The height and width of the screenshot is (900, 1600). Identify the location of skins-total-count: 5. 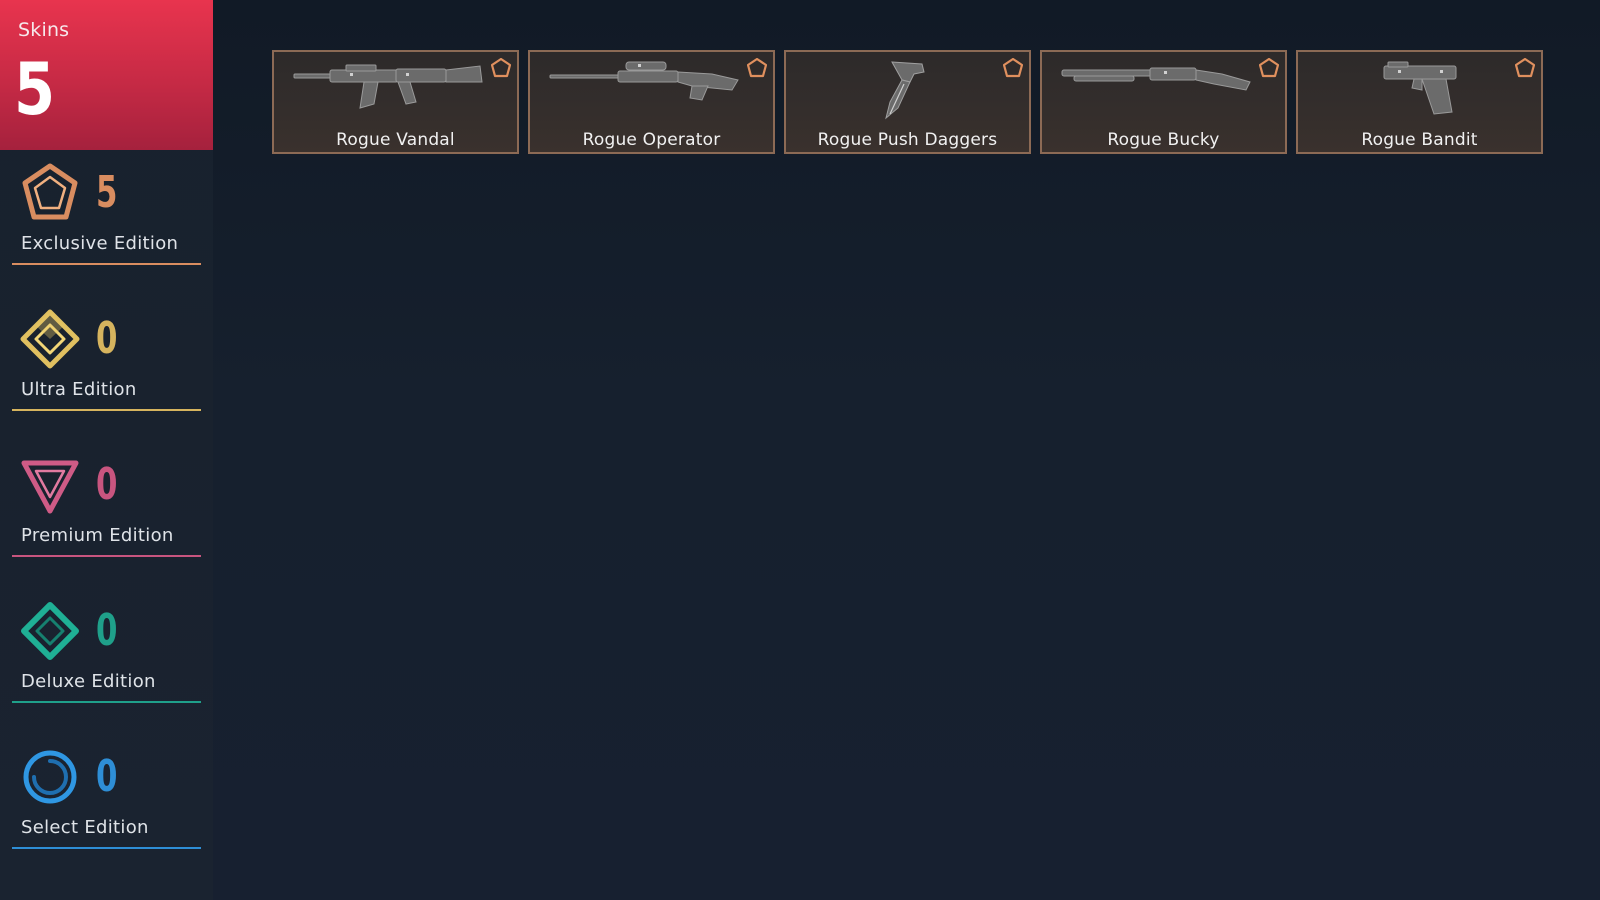
(35, 89).